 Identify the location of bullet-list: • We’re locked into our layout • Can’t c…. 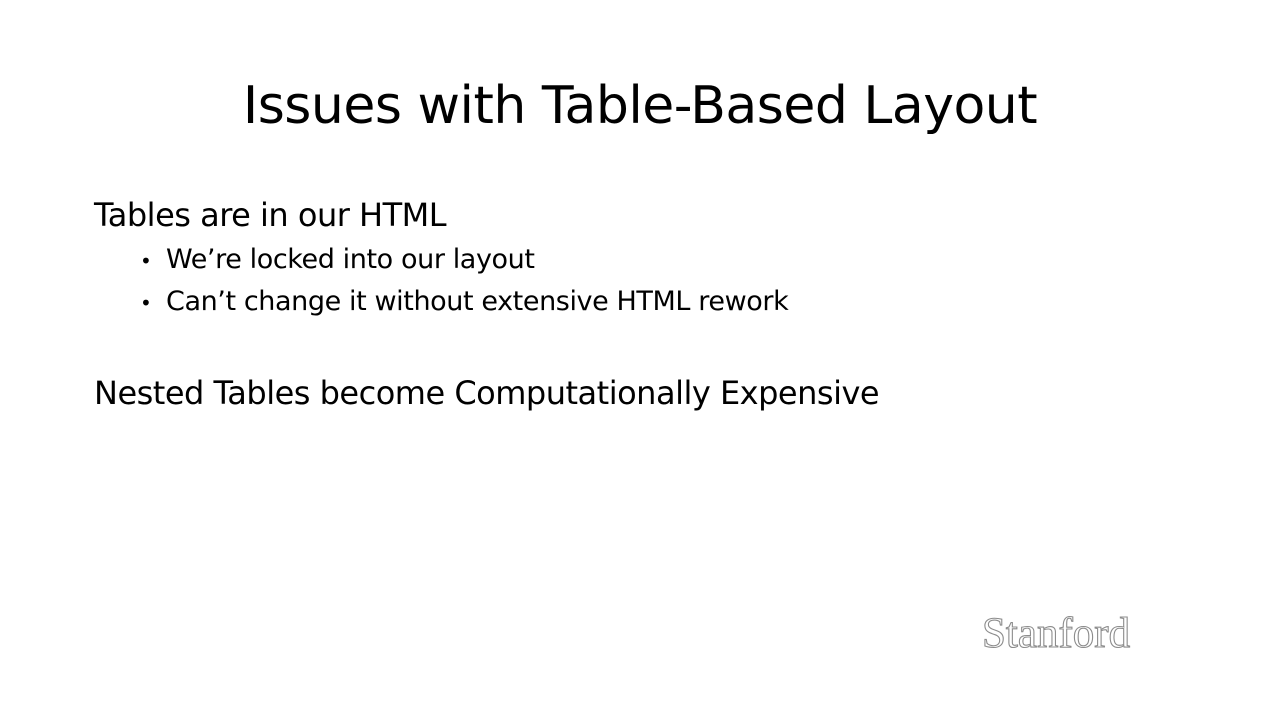
(464, 284).